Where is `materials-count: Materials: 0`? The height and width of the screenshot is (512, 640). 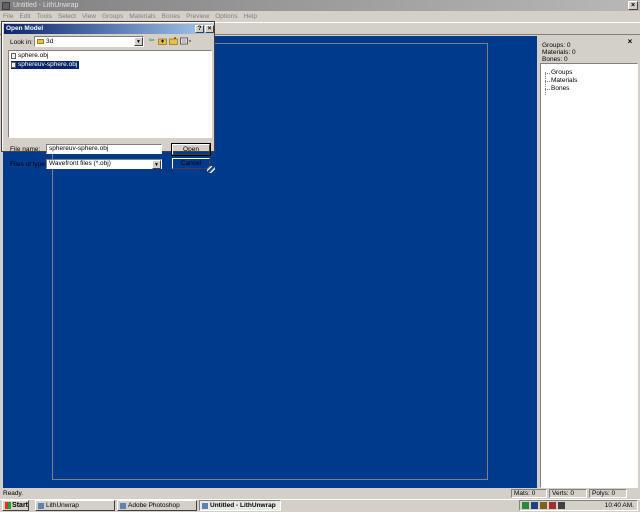 materials-count: Materials: 0 is located at coordinates (559, 52).